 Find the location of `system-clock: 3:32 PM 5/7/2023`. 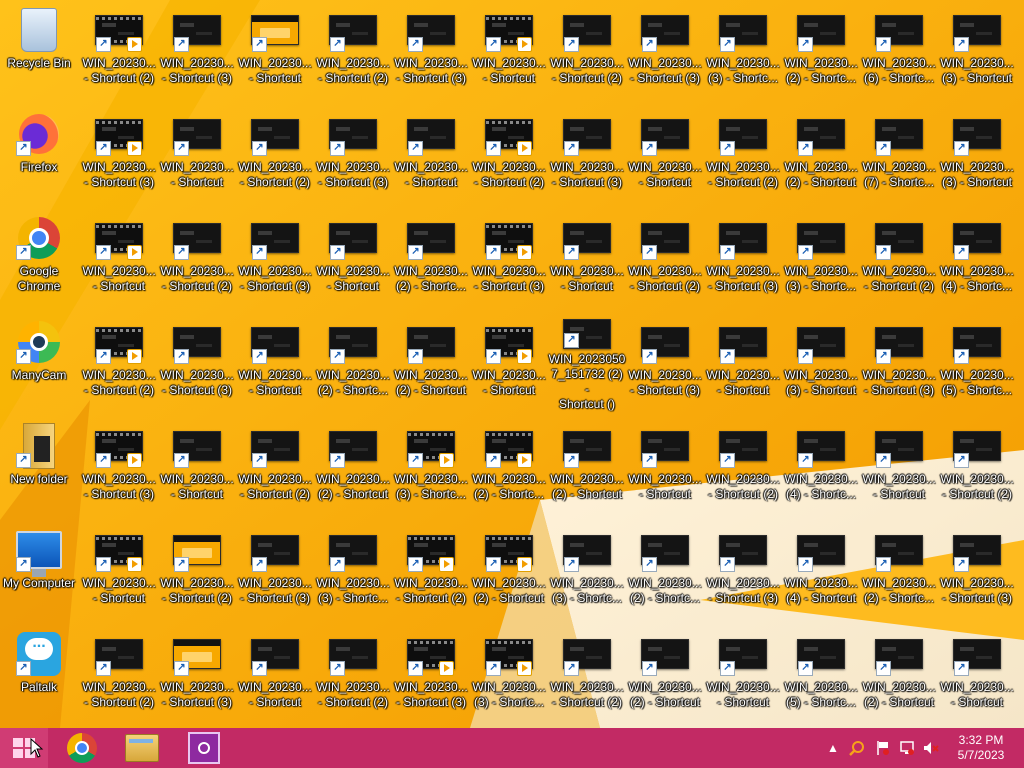

system-clock: 3:32 PM 5/7/2023 is located at coordinates (981, 748).